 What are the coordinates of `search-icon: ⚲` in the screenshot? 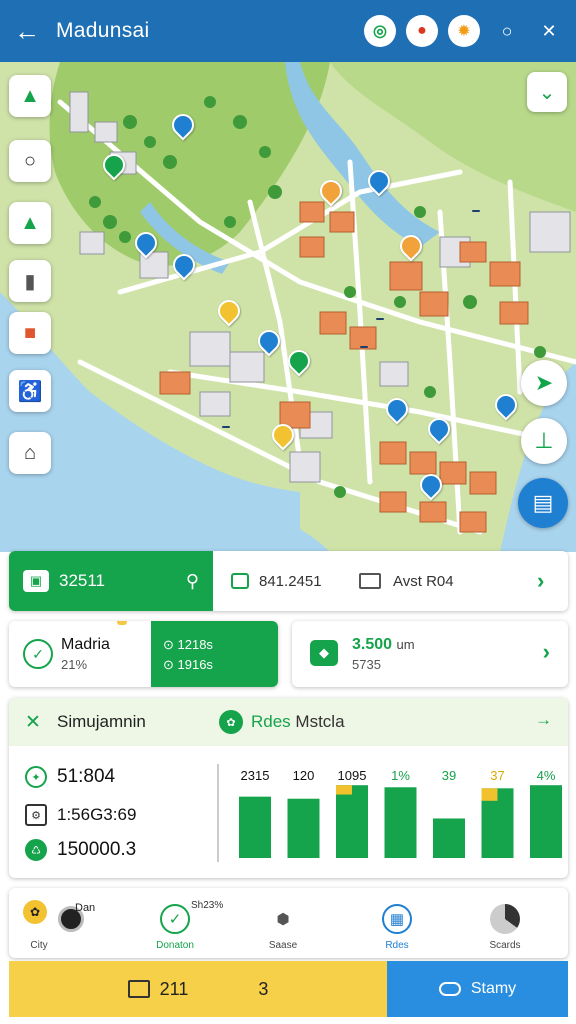 It's located at (192, 581).